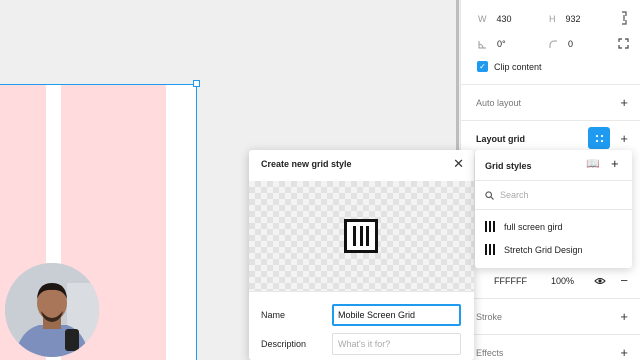 This screenshot has height=360, width=640. What do you see at coordinates (573, 19) in the screenshot?
I see `height-value: 932` at bounding box center [573, 19].